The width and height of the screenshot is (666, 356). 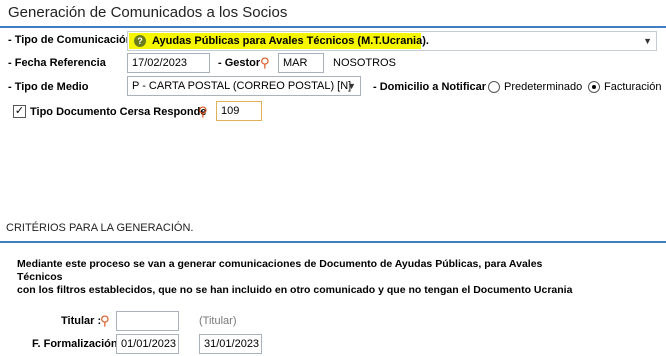 What do you see at coordinates (147, 321) in the screenshot?
I see `titular-input` at bounding box center [147, 321].